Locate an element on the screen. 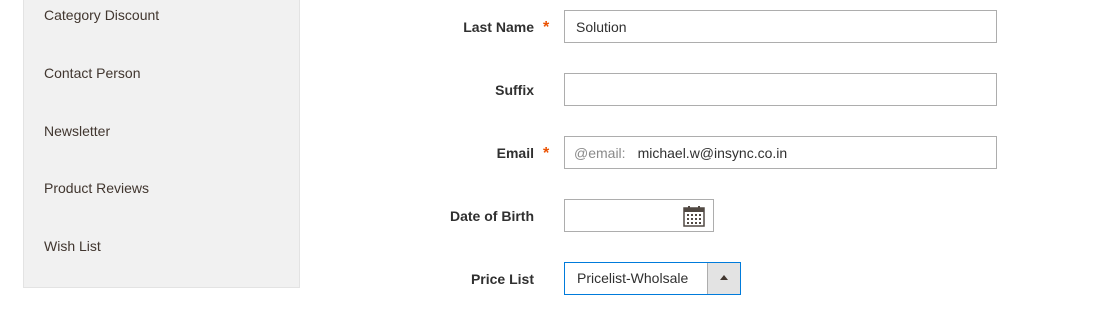 The width and height of the screenshot is (1111, 309). last-name-input is located at coordinates (780, 26).